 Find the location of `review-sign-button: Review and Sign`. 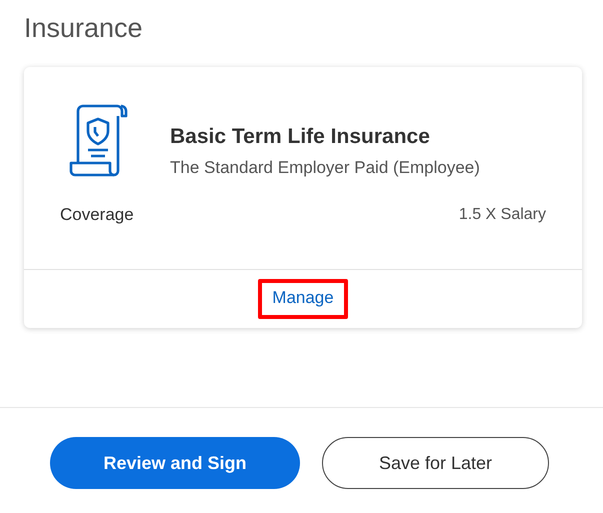

review-sign-button: Review and Sign is located at coordinates (175, 463).